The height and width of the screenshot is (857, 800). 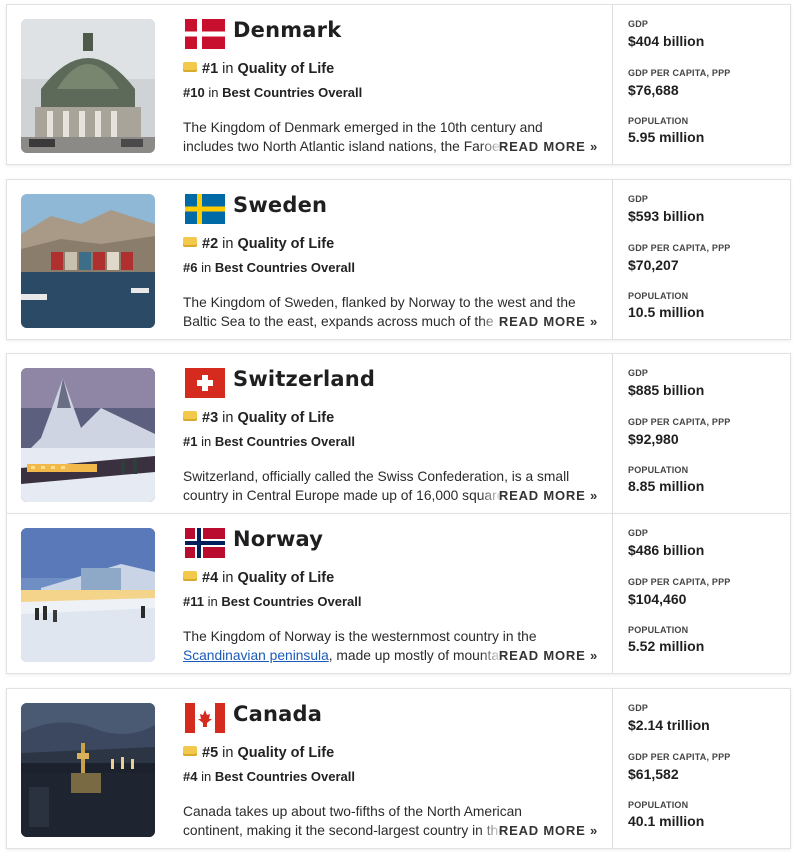 What do you see at coordinates (258, 753) in the screenshot?
I see `quality-of-life-rank: #5 in Quality of Life` at bounding box center [258, 753].